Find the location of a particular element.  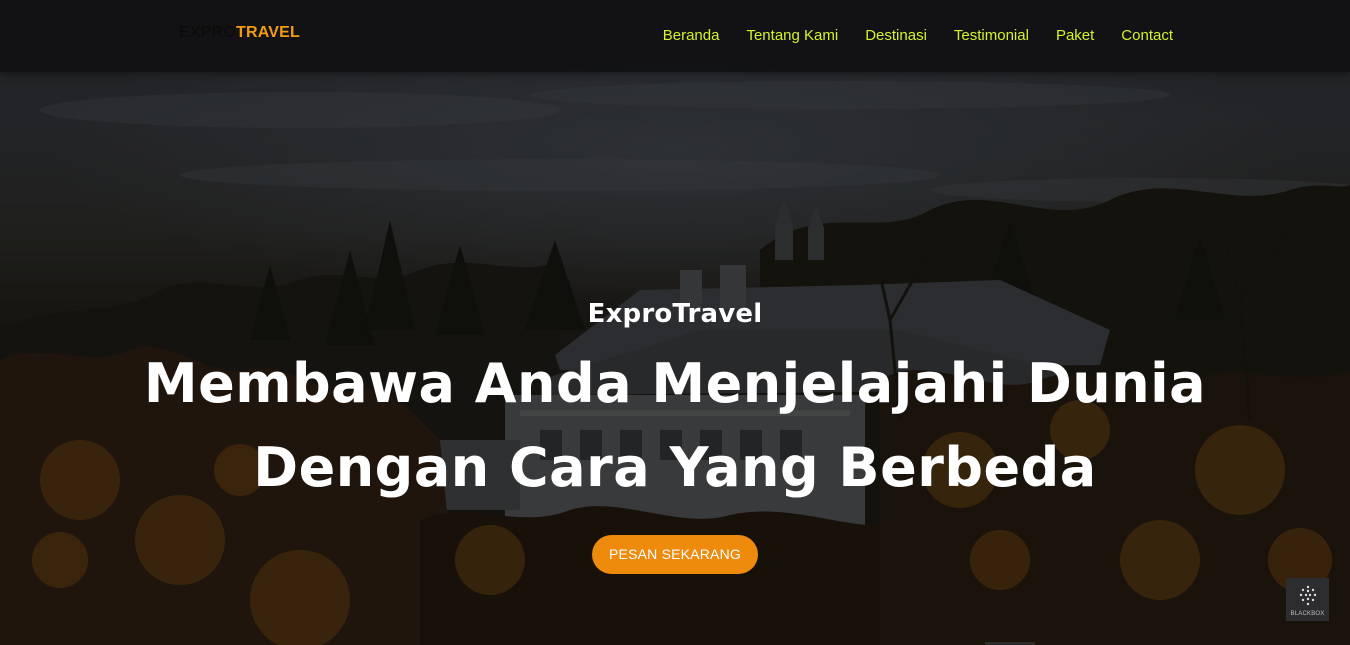

nav-link-testimonial: Testimonial is located at coordinates (991, 35).